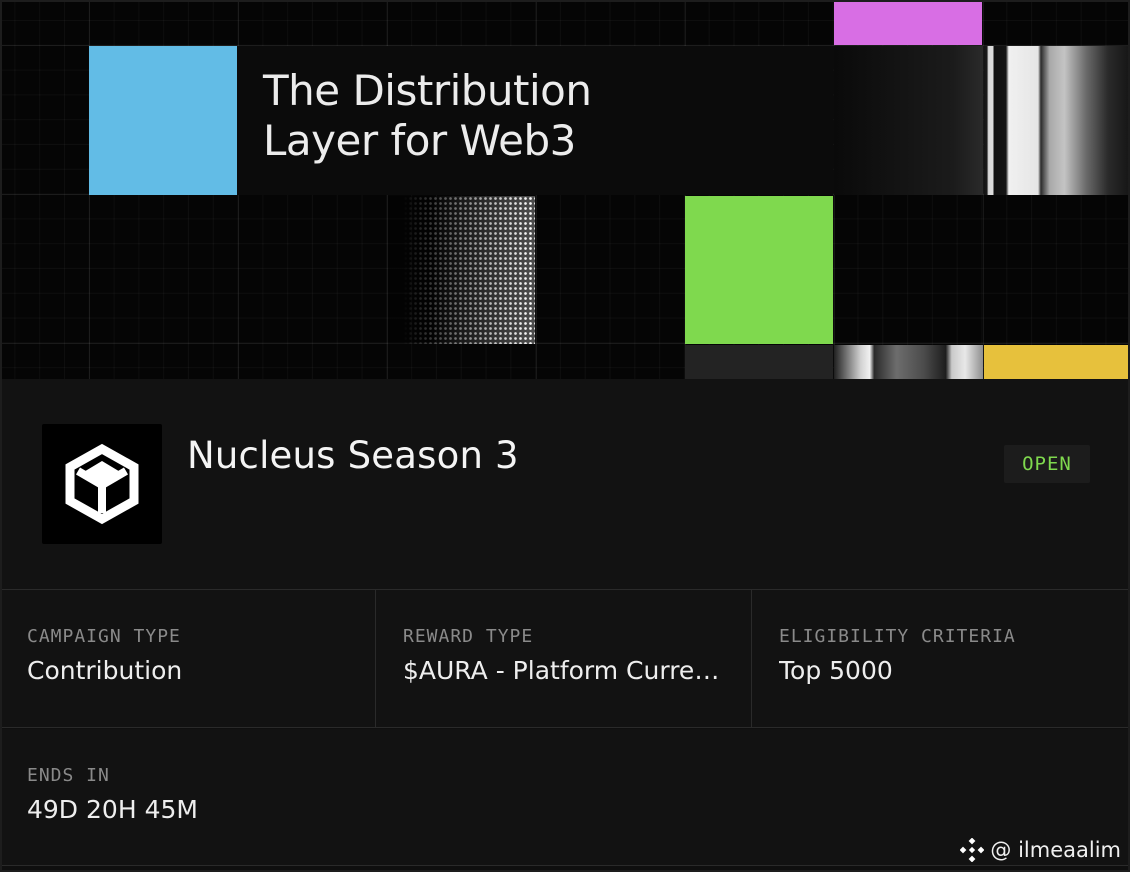 The height and width of the screenshot is (872, 1130). Describe the element at coordinates (104, 636) in the screenshot. I see `campaign-type-label: CAMPAIGN TYPE` at that location.